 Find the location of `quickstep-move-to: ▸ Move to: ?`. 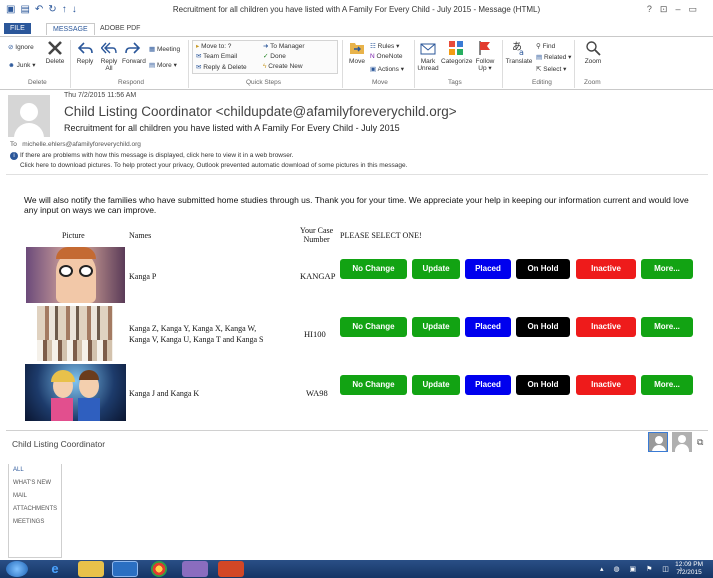

quickstep-move-to: ▸ Move to: ? is located at coordinates (213, 46).